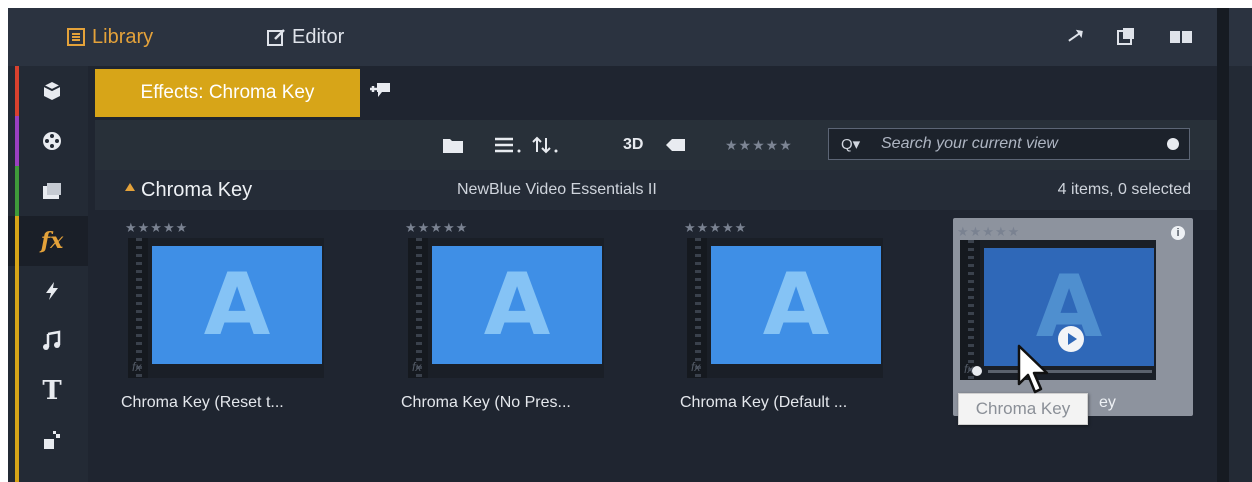 The image size is (1252, 482). Describe the element at coordinates (1126, 37) in the screenshot. I see `export-icon` at that location.